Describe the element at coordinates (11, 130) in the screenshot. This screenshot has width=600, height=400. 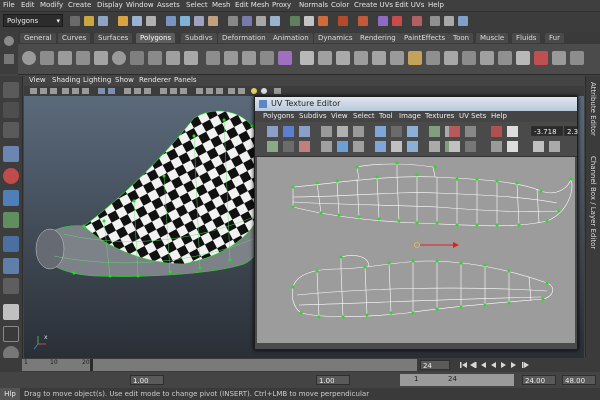
I see `paint-select-tool-icon` at that location.